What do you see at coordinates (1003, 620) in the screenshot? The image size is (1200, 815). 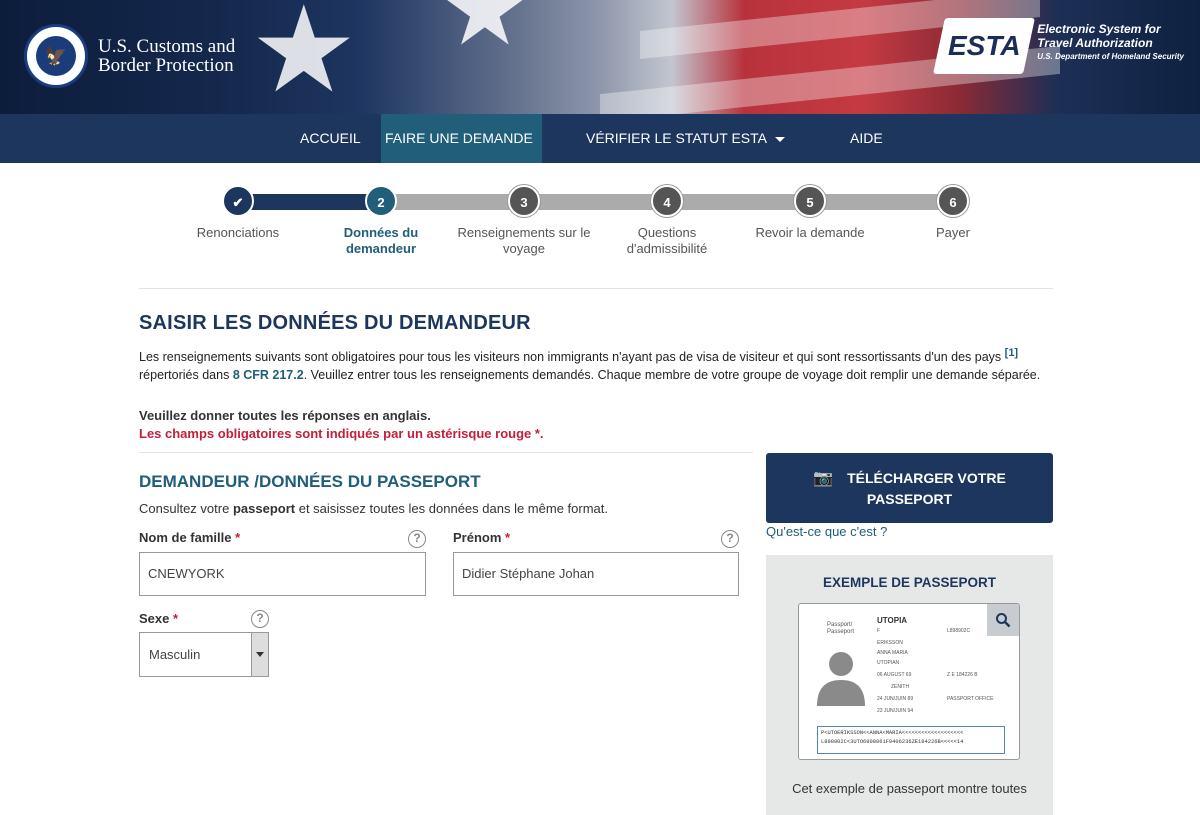 I see `zoom-search-icon` at bounding box center [1003, 620].